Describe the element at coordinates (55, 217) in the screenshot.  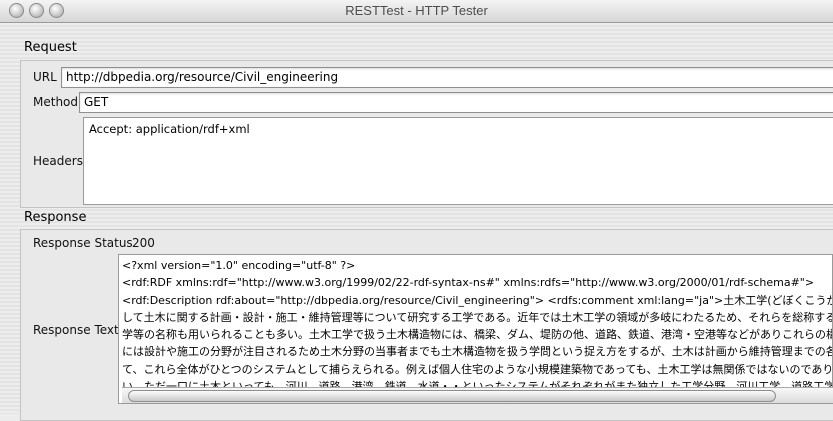
I see `response-section-title: Response` at that location.